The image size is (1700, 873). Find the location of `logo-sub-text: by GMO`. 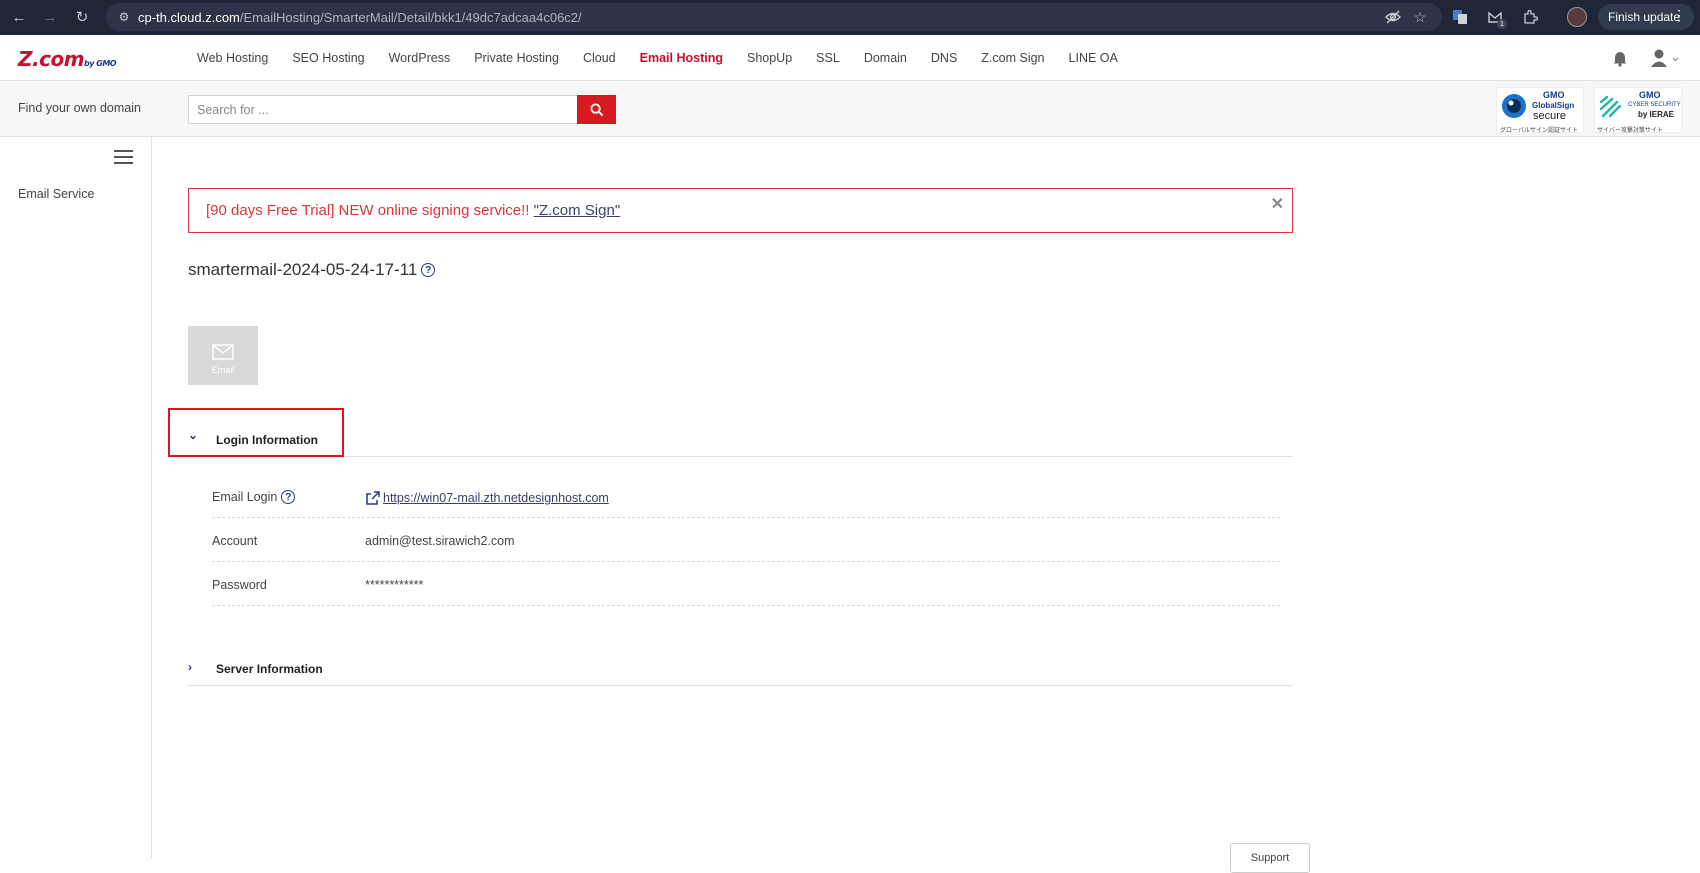

logo-sub-text: by GMO is located at coordinates (100, 63).